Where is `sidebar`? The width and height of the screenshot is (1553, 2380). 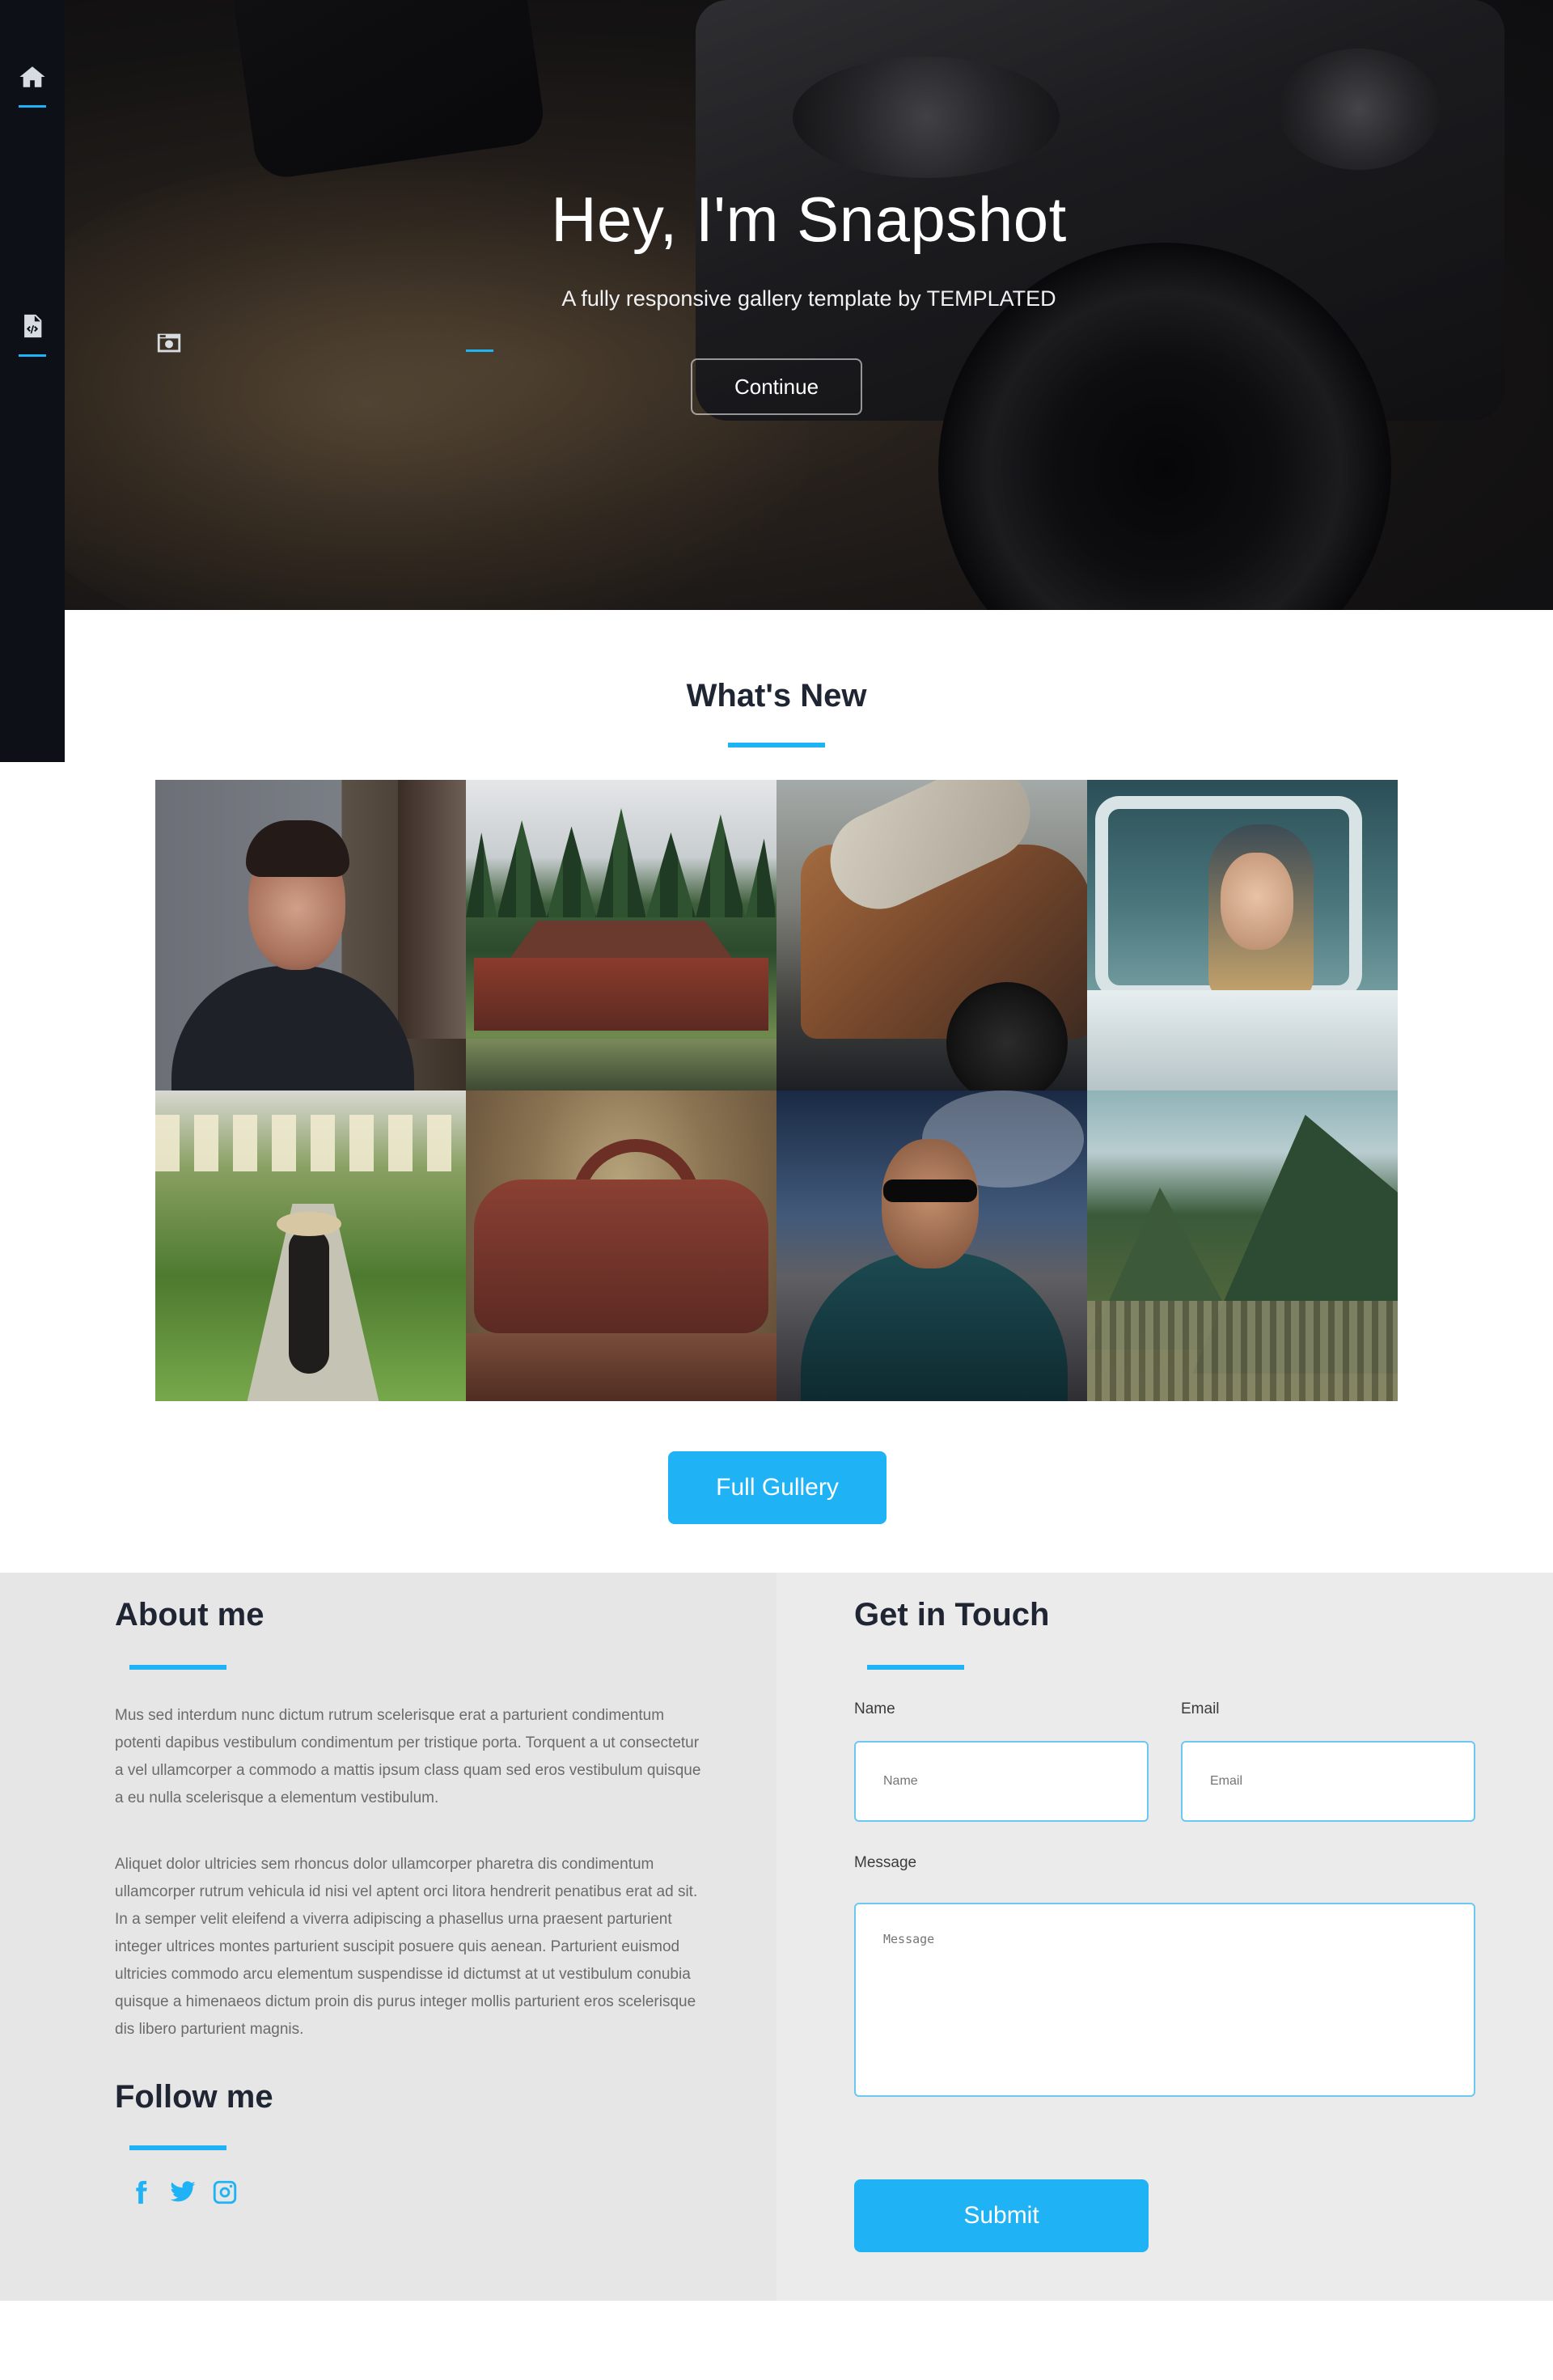 sidebar is located at coordinates (246, 381).